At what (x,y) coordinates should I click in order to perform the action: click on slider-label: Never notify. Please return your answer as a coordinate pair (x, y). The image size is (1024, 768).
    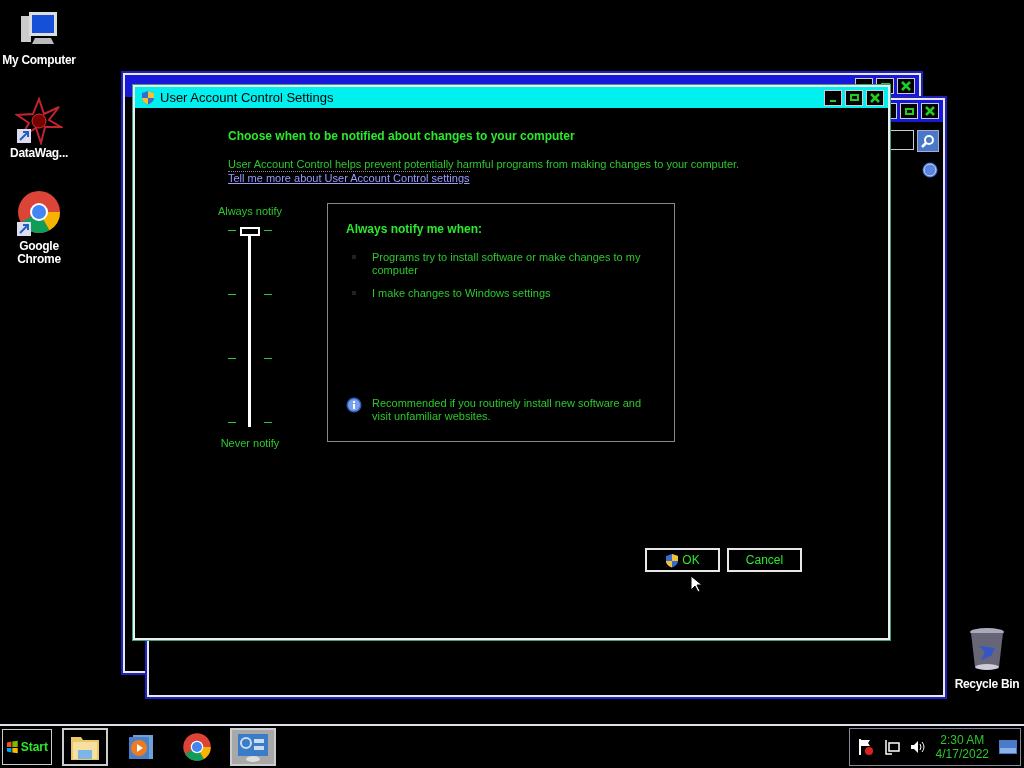
    Looking at the image, I should click on (250, 443).